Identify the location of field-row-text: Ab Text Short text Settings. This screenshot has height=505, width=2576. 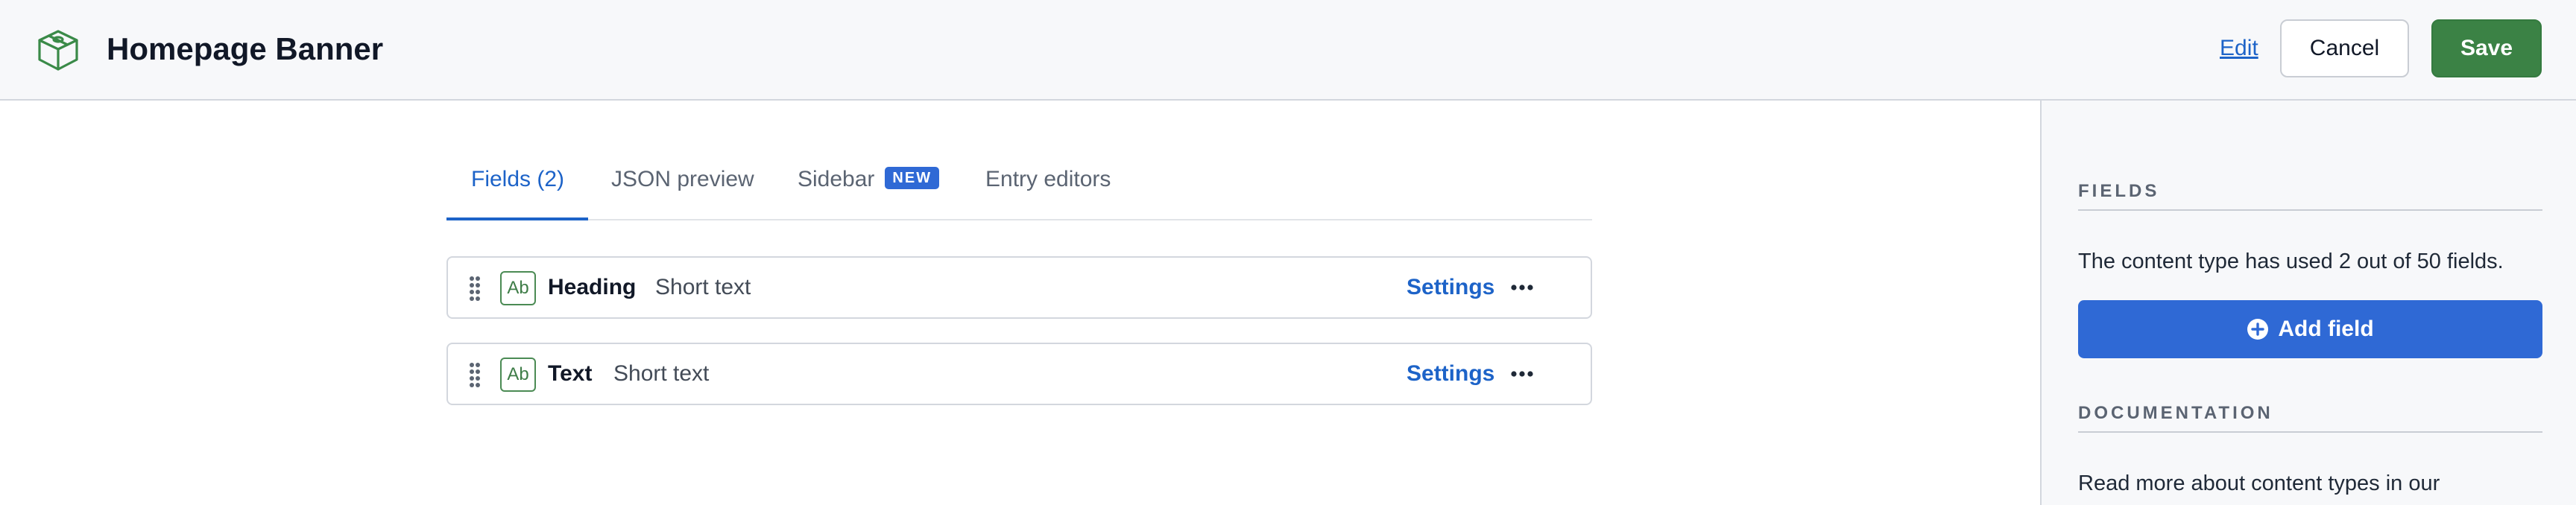
(1019, 374).